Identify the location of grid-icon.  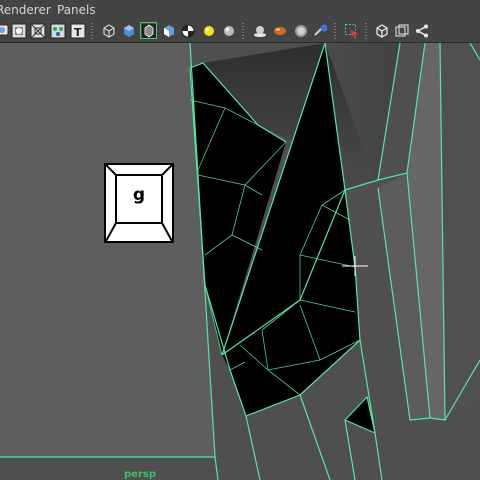
(37, 30).